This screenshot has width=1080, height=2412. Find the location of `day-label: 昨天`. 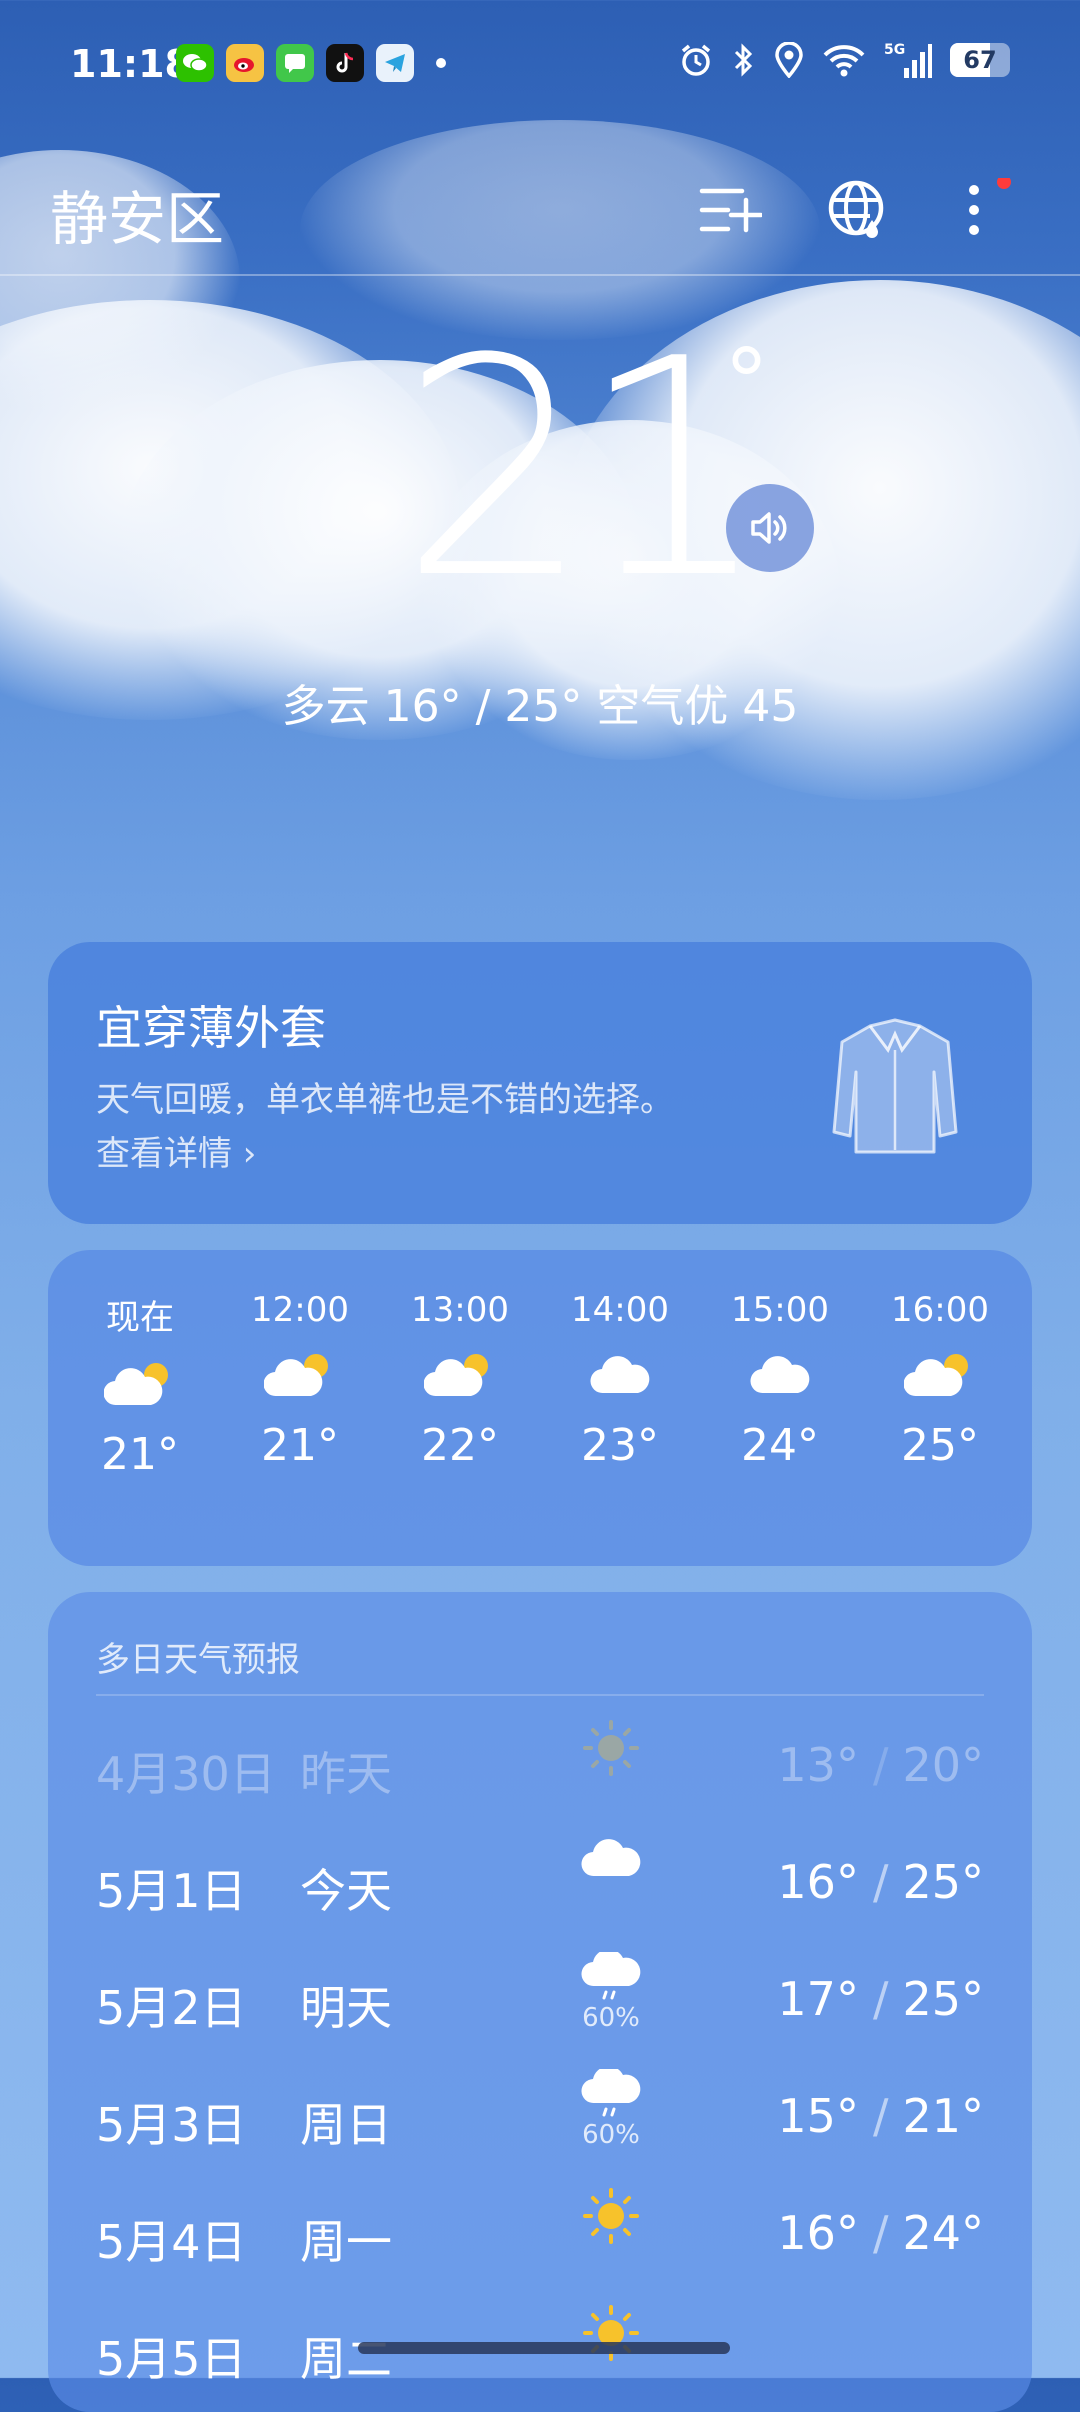

day-label: 昨天 is located at coordinates (346, 1774).